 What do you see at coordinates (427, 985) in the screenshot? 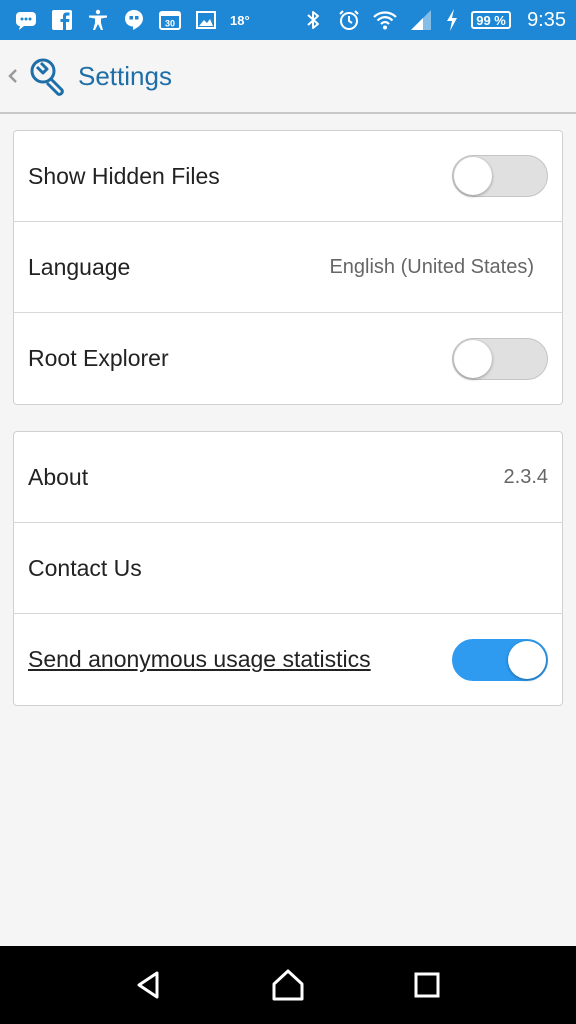
I see `recents-icon` at bounding box center [427, 985].